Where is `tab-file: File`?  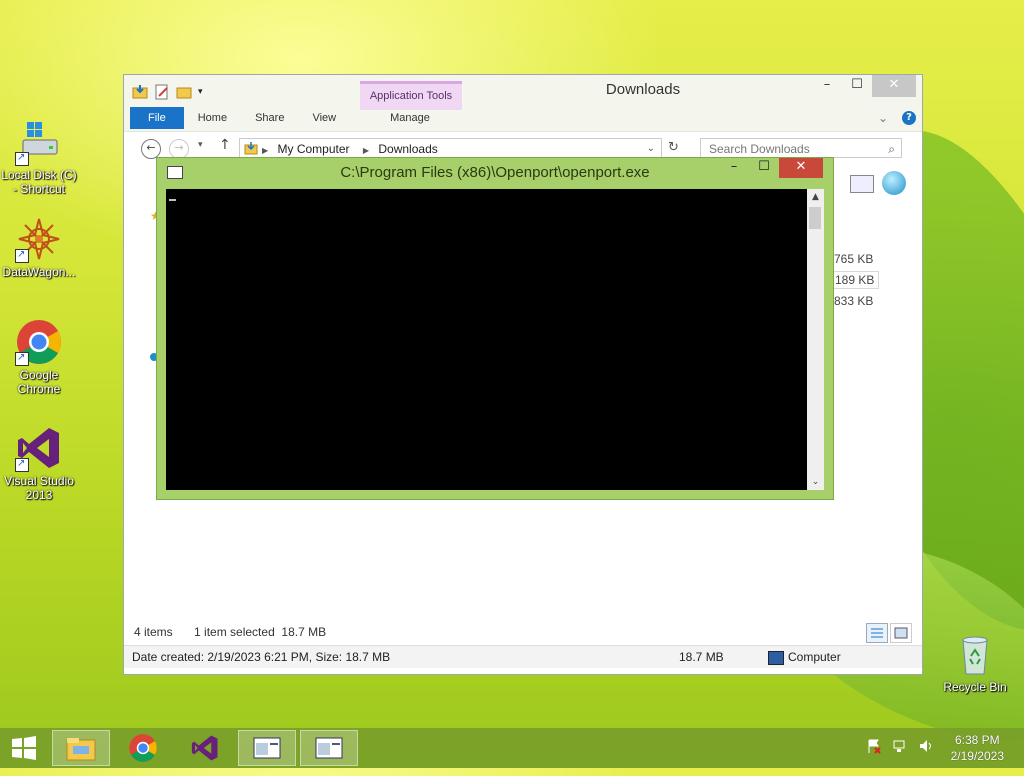
tab-file: File is located at coordinates (157, 118).